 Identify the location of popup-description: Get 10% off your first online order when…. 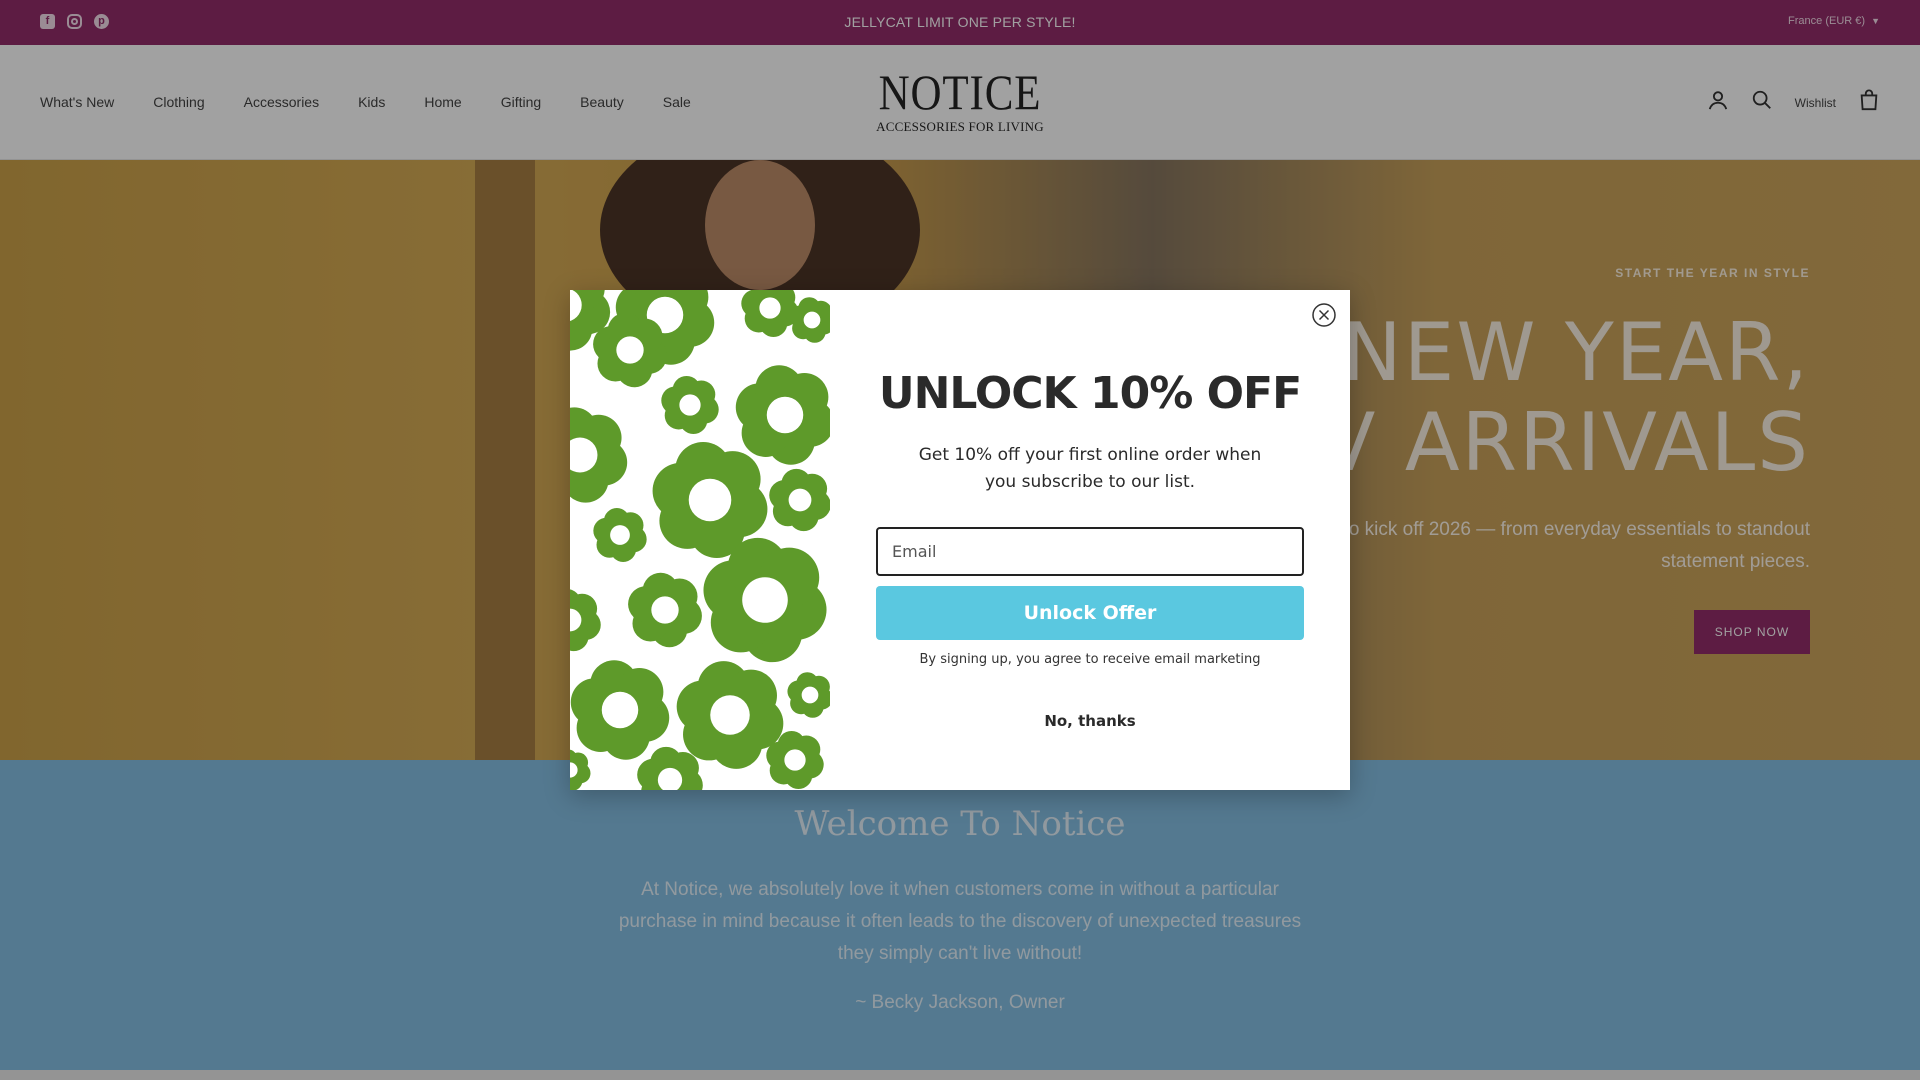
(1090, 468).